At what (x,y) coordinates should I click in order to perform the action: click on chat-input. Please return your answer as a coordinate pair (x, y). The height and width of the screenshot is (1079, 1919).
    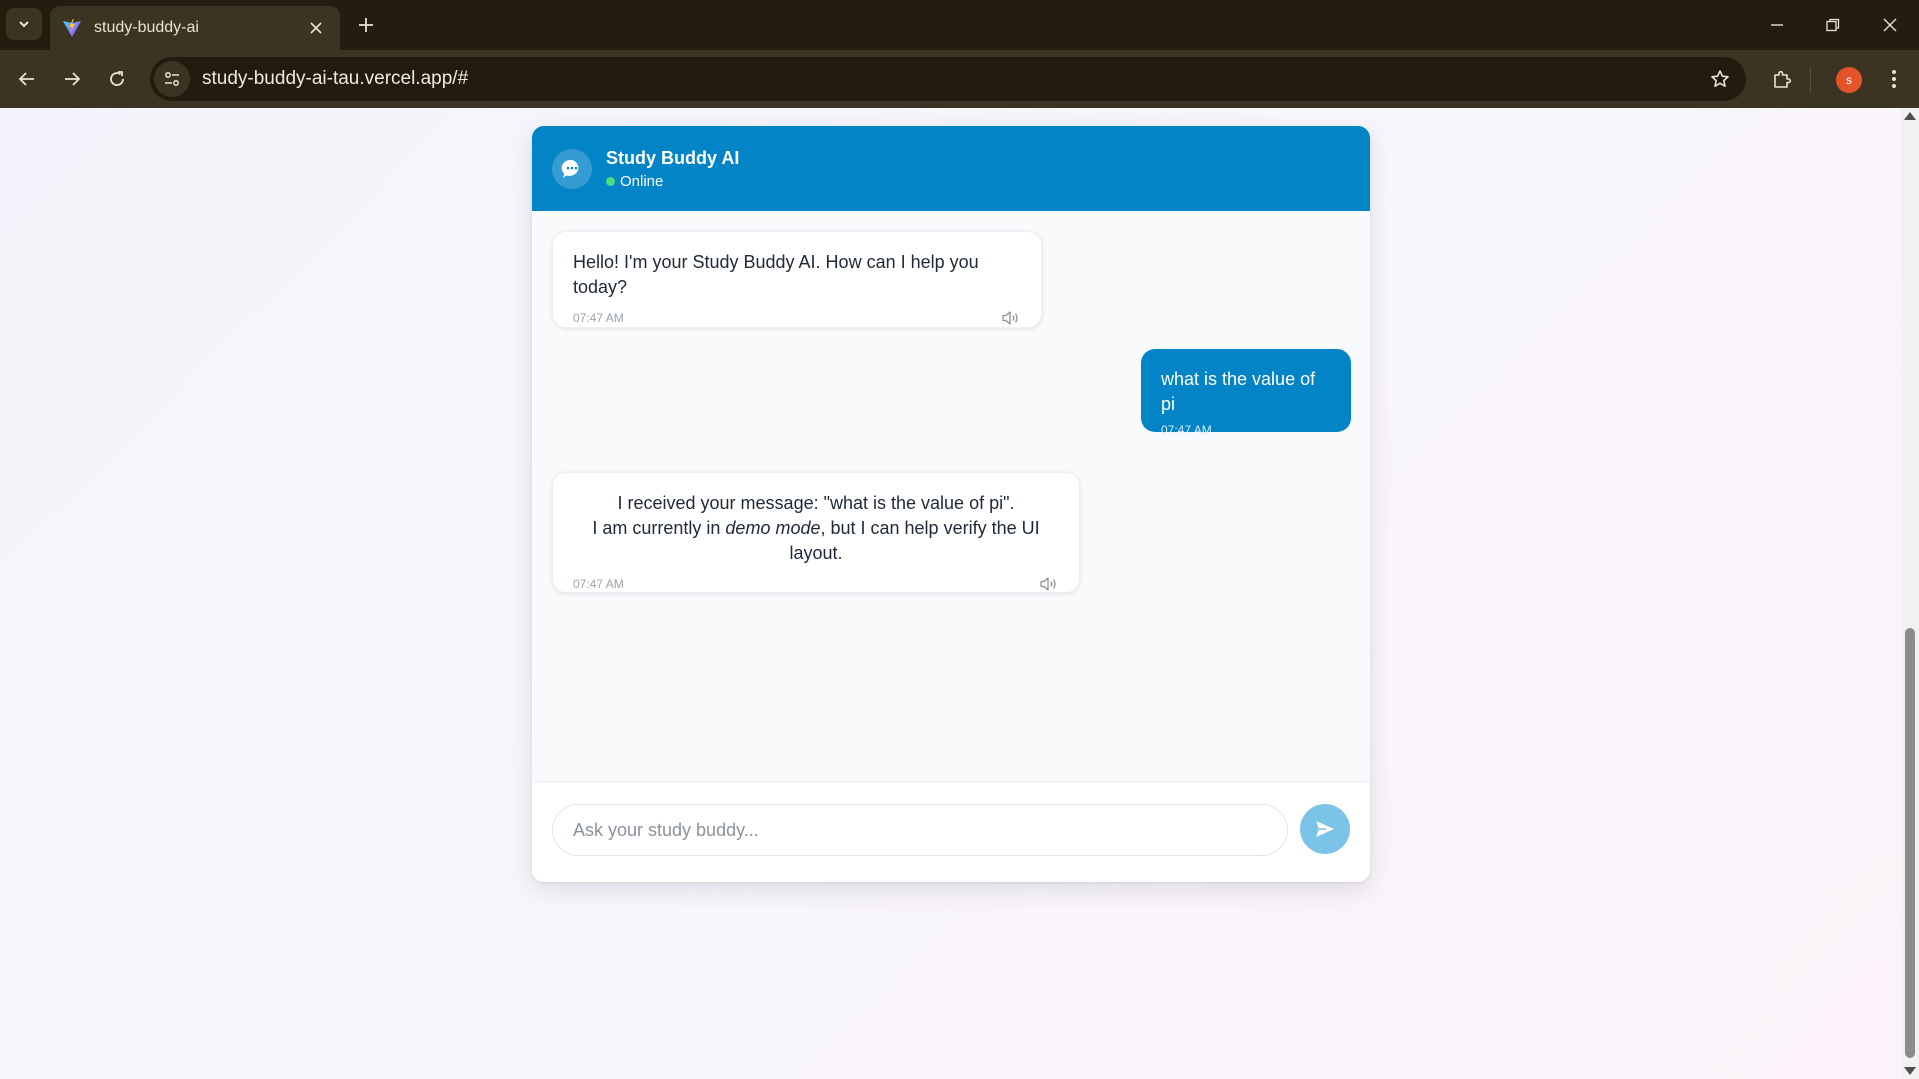
    Looking at the image, I should click on (920, 830).